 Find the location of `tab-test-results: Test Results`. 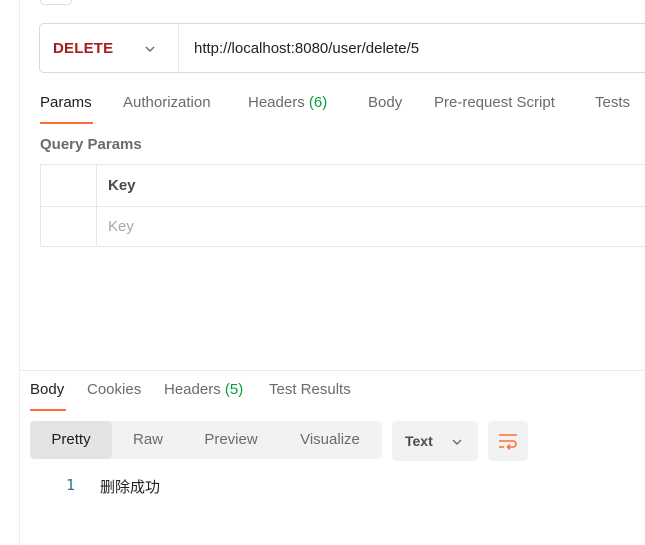

tab-test-results: Test Results is located at coordinates (310, 389).